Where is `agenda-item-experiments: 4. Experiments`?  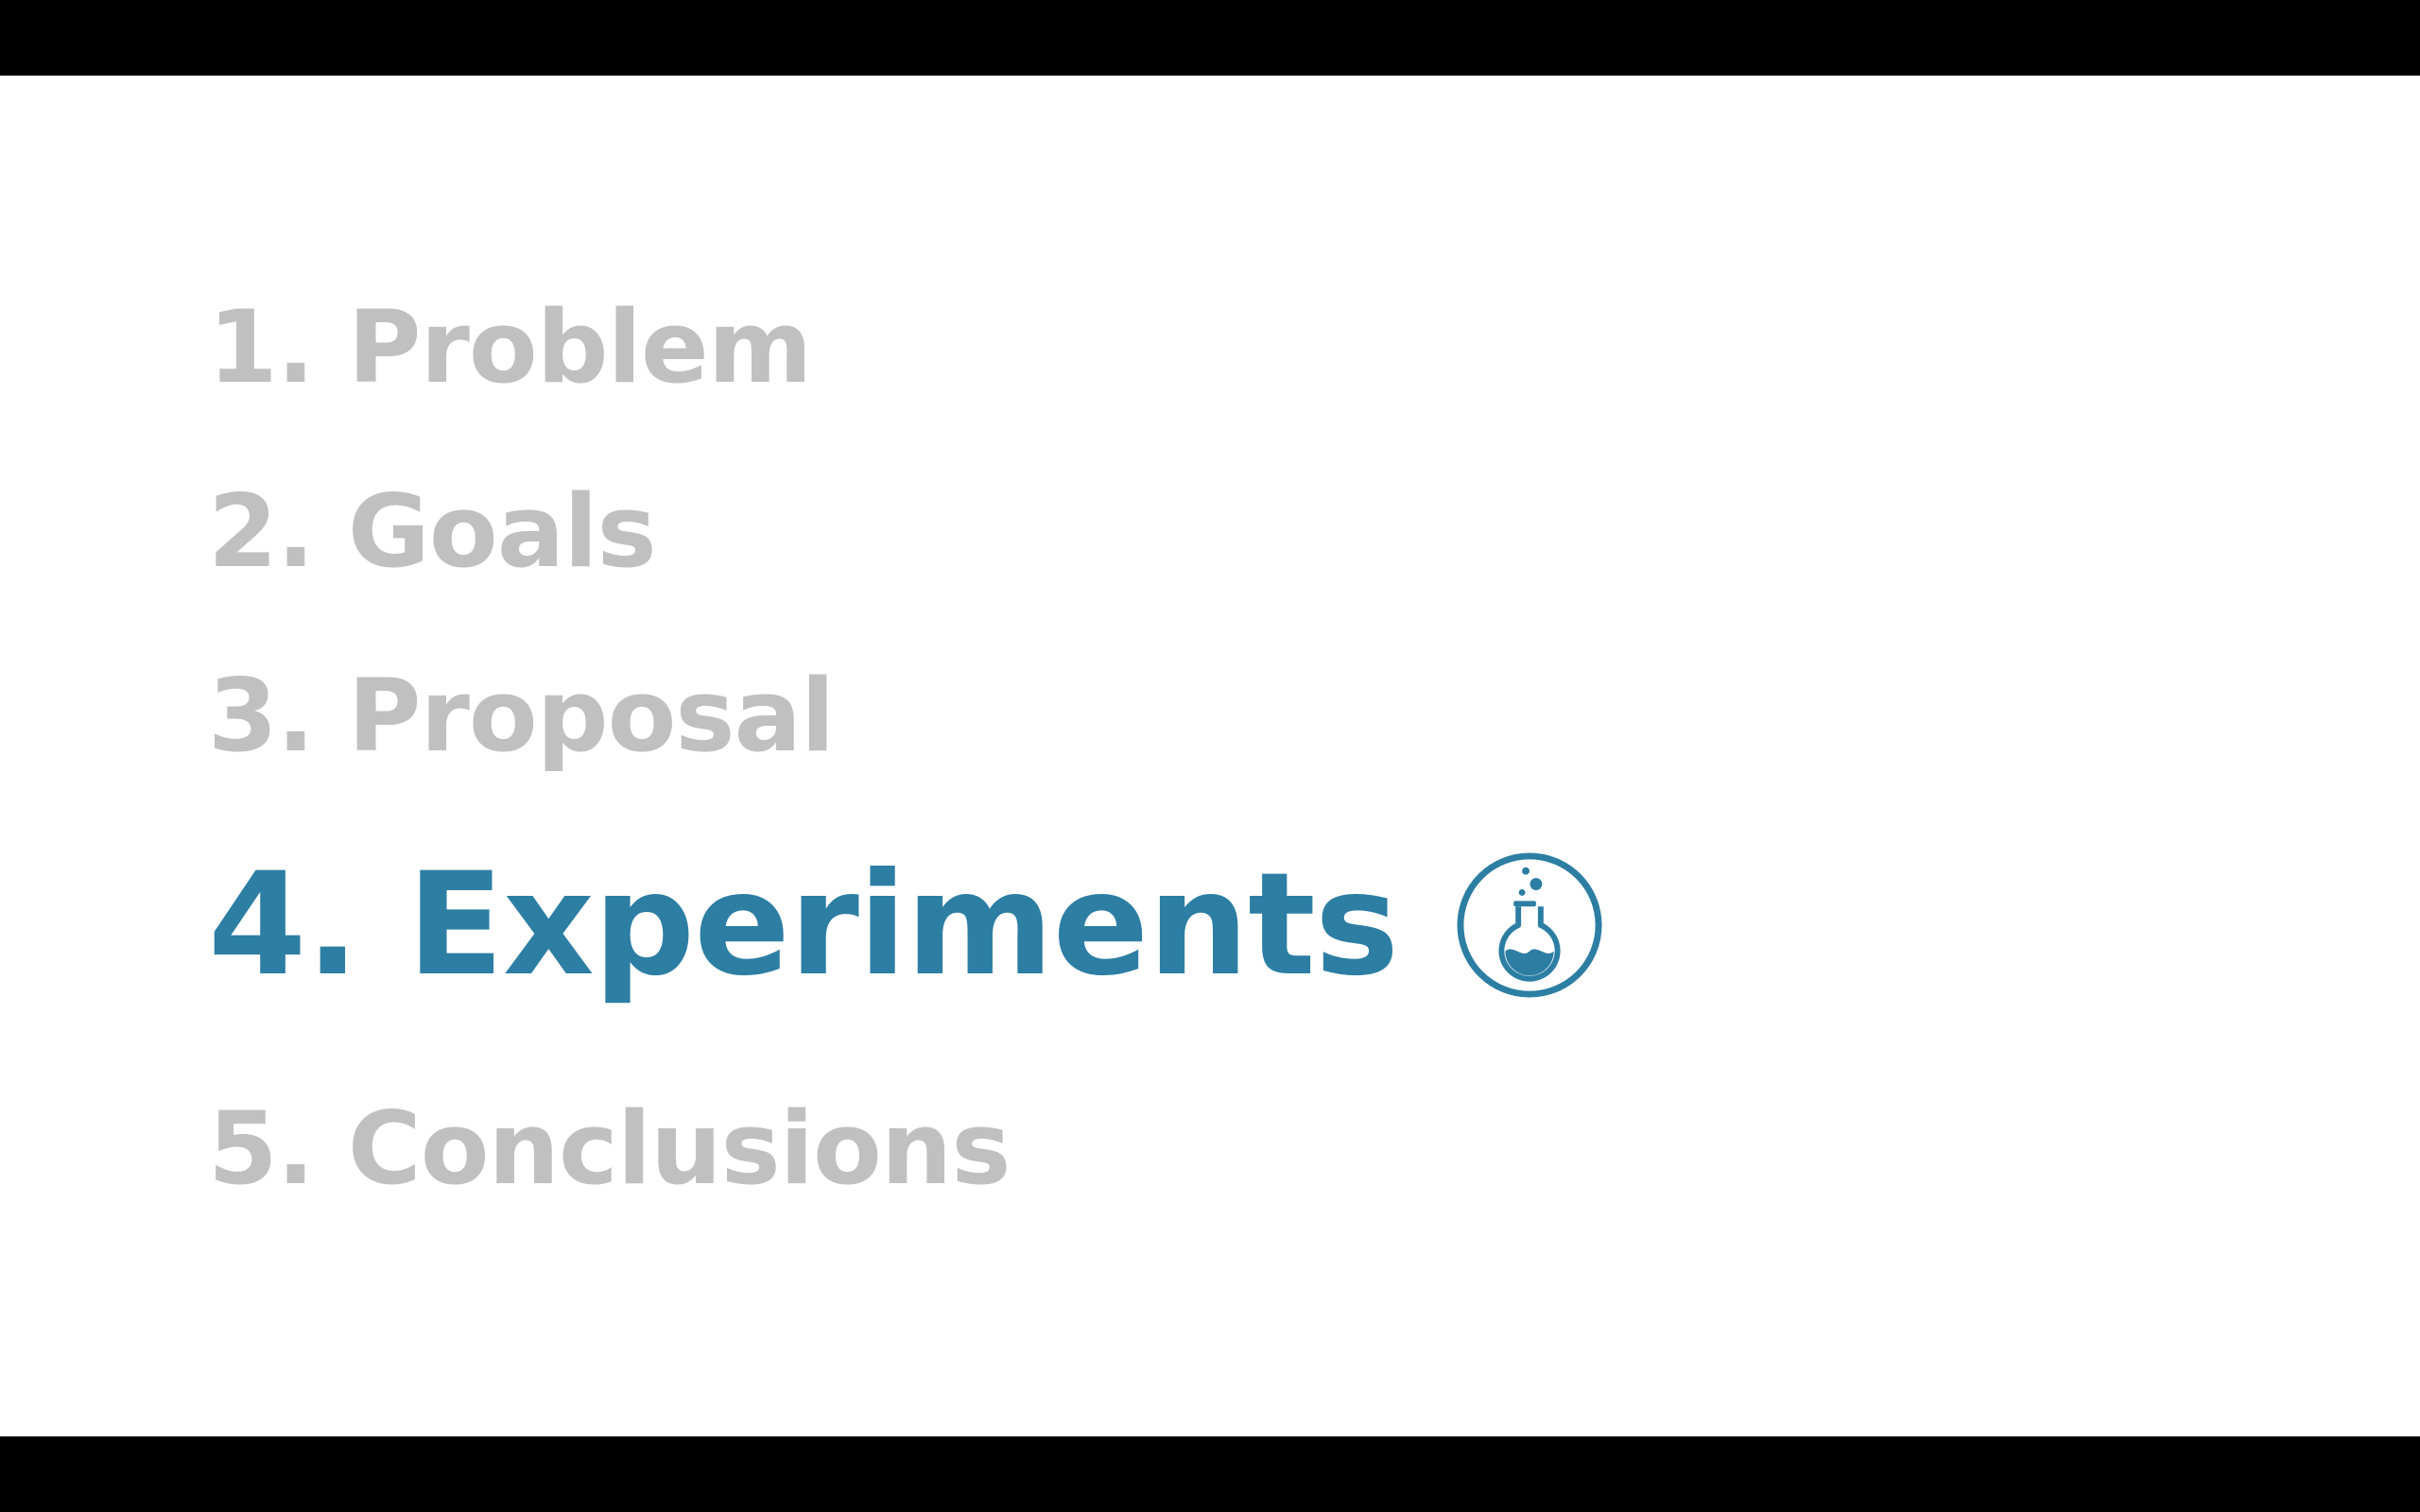 agenda-item-experiments: 4. Experiments is located at coordinates (906, 925).